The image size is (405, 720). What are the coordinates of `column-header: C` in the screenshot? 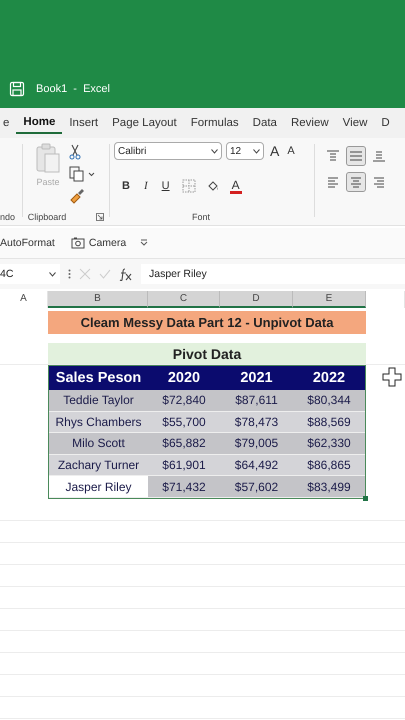 It's located at (184, 299).